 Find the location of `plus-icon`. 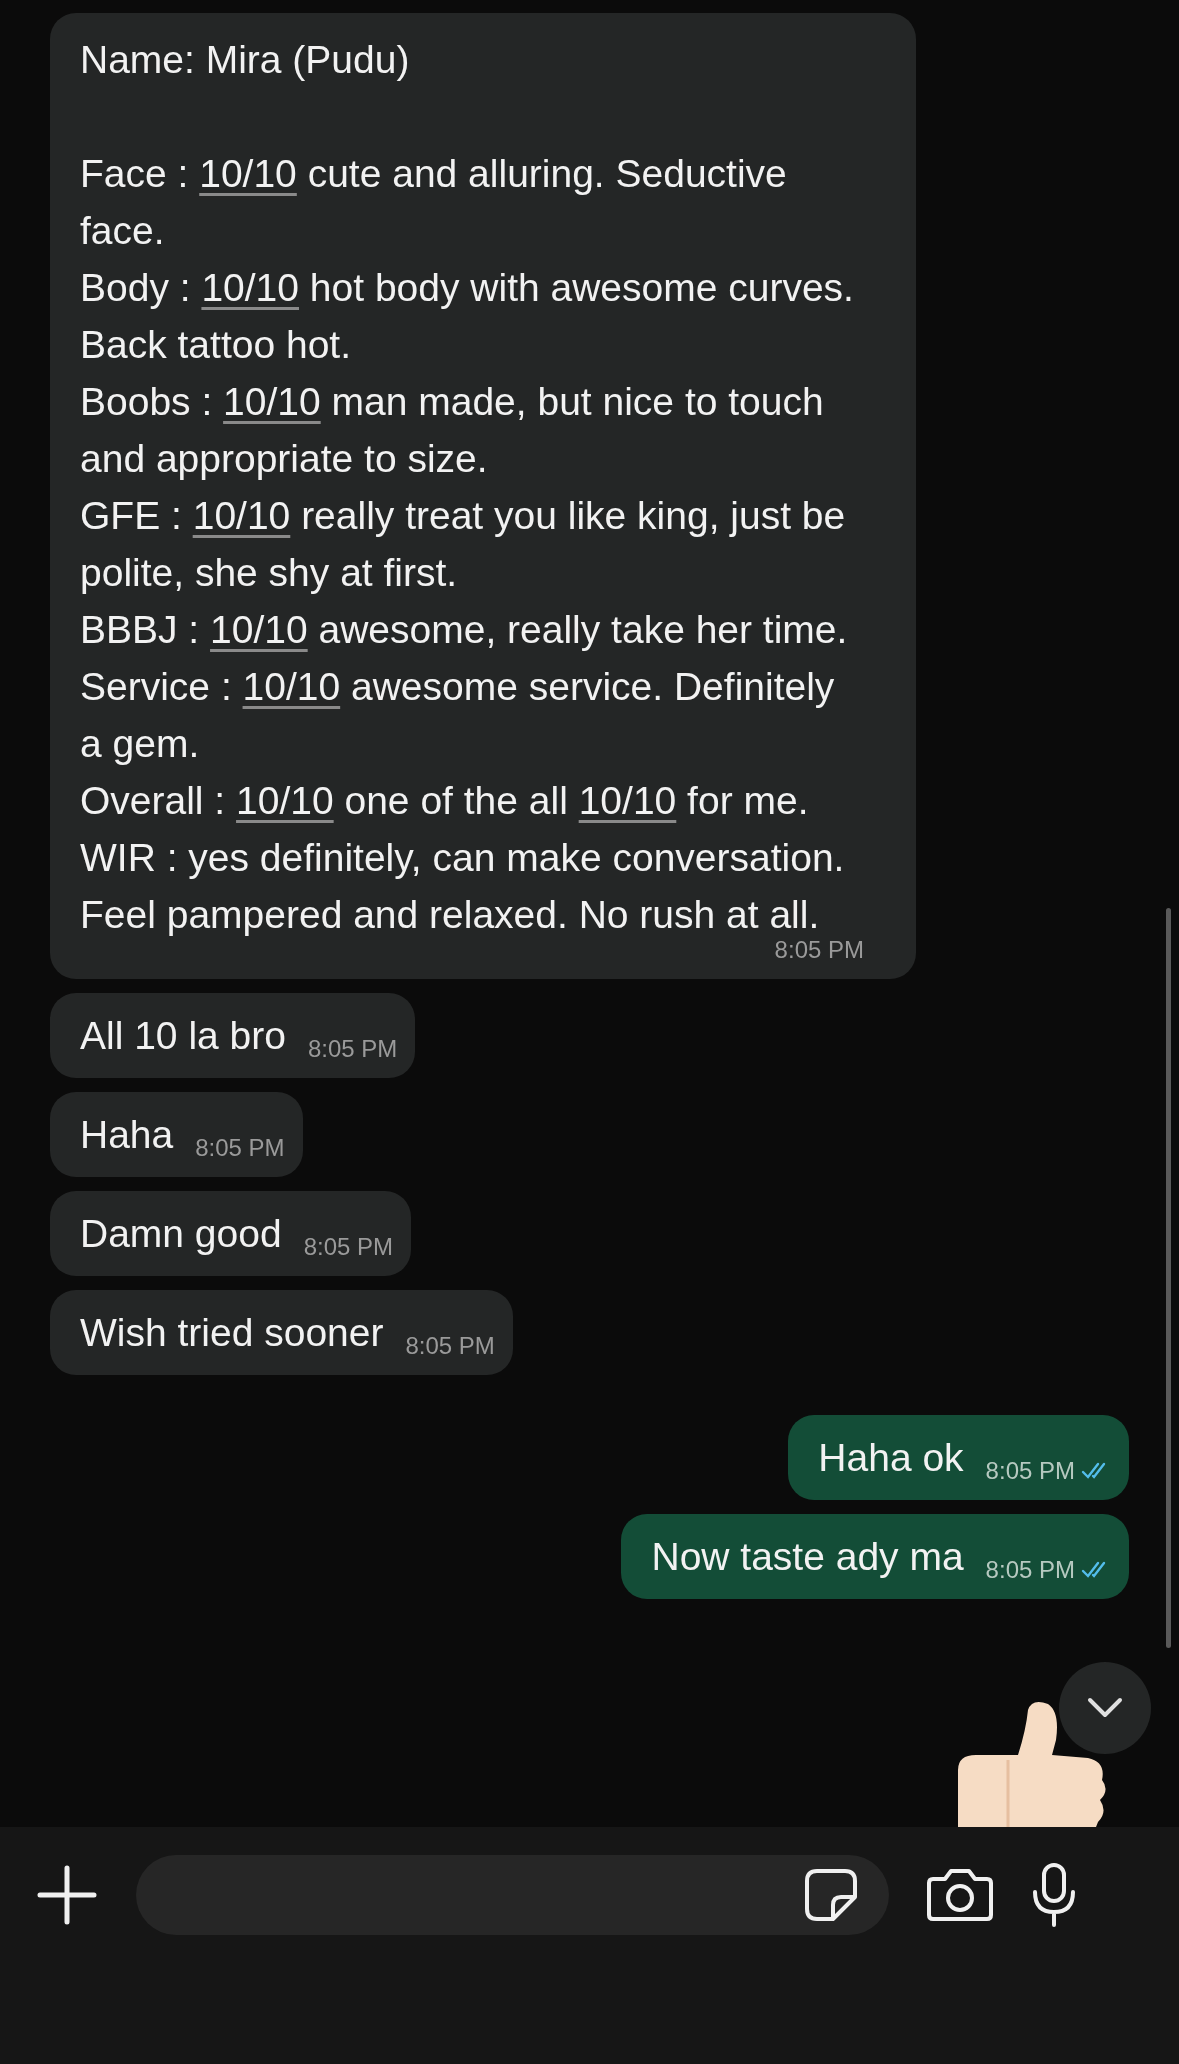

plus-icon is located at coordinates (67, 1895).